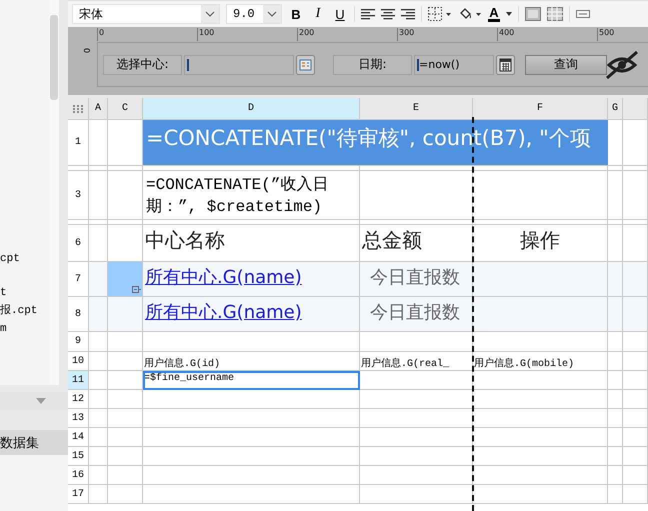 The image size is (648, 511). Describe the element at coordinates (24, 311) in the screenshot. I see `file-name: 报.cpt` at that location.